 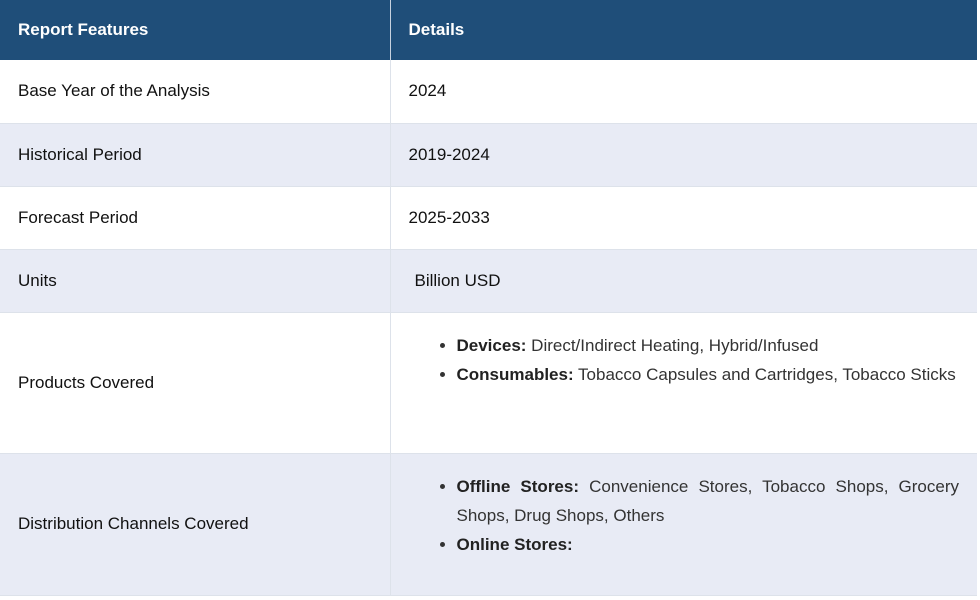 I want to click on list-item-label: Consumables:, so click(x=515, y=374).